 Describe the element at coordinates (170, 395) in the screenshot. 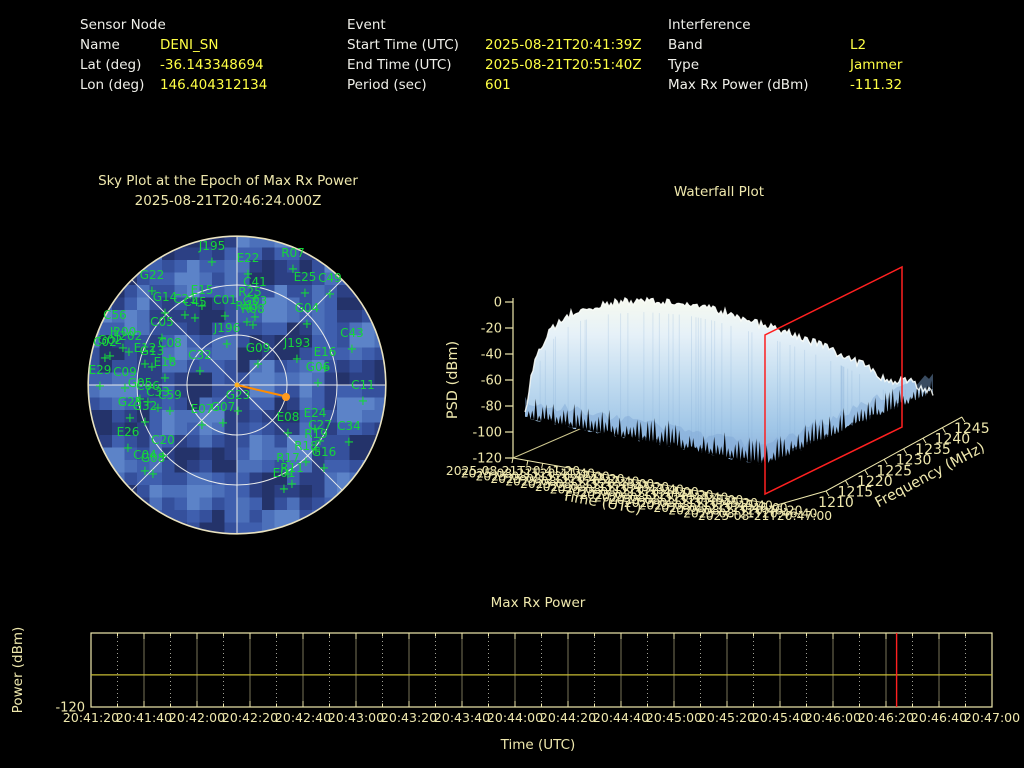

I see `svg-text: C59` at that location.